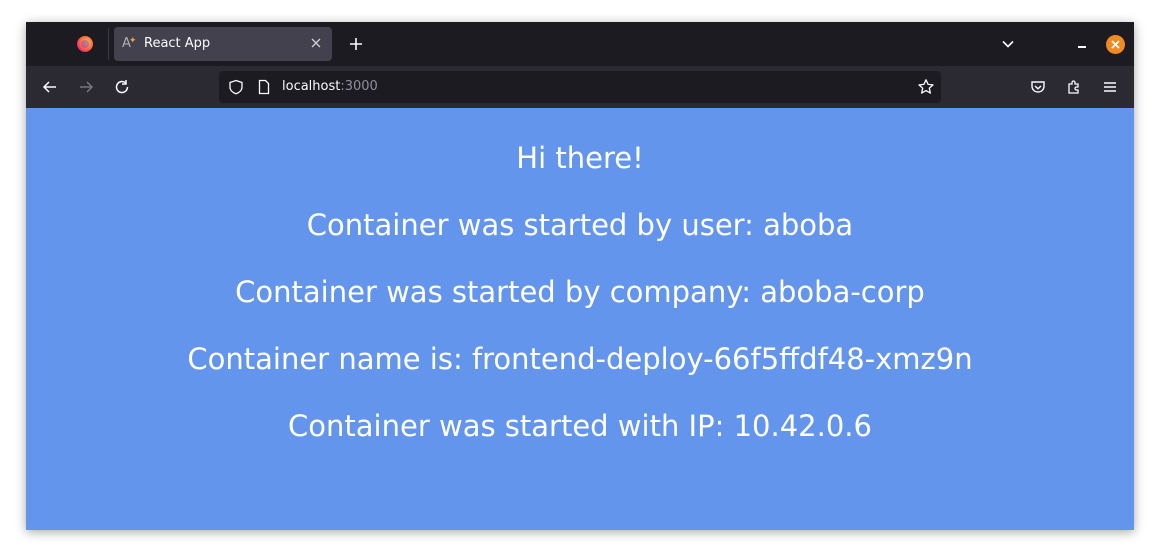 This screenshot has width=1160, height=559. Describe the element at coordinates (223, 44) in the screenshot. I see `tab-react-app: A ✦ React App` at that location.